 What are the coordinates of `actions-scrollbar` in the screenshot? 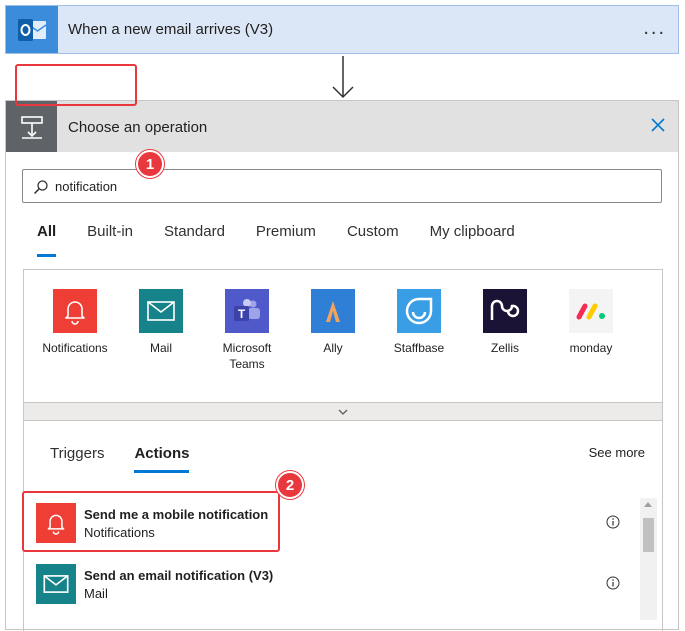 It's located at (648, 559).